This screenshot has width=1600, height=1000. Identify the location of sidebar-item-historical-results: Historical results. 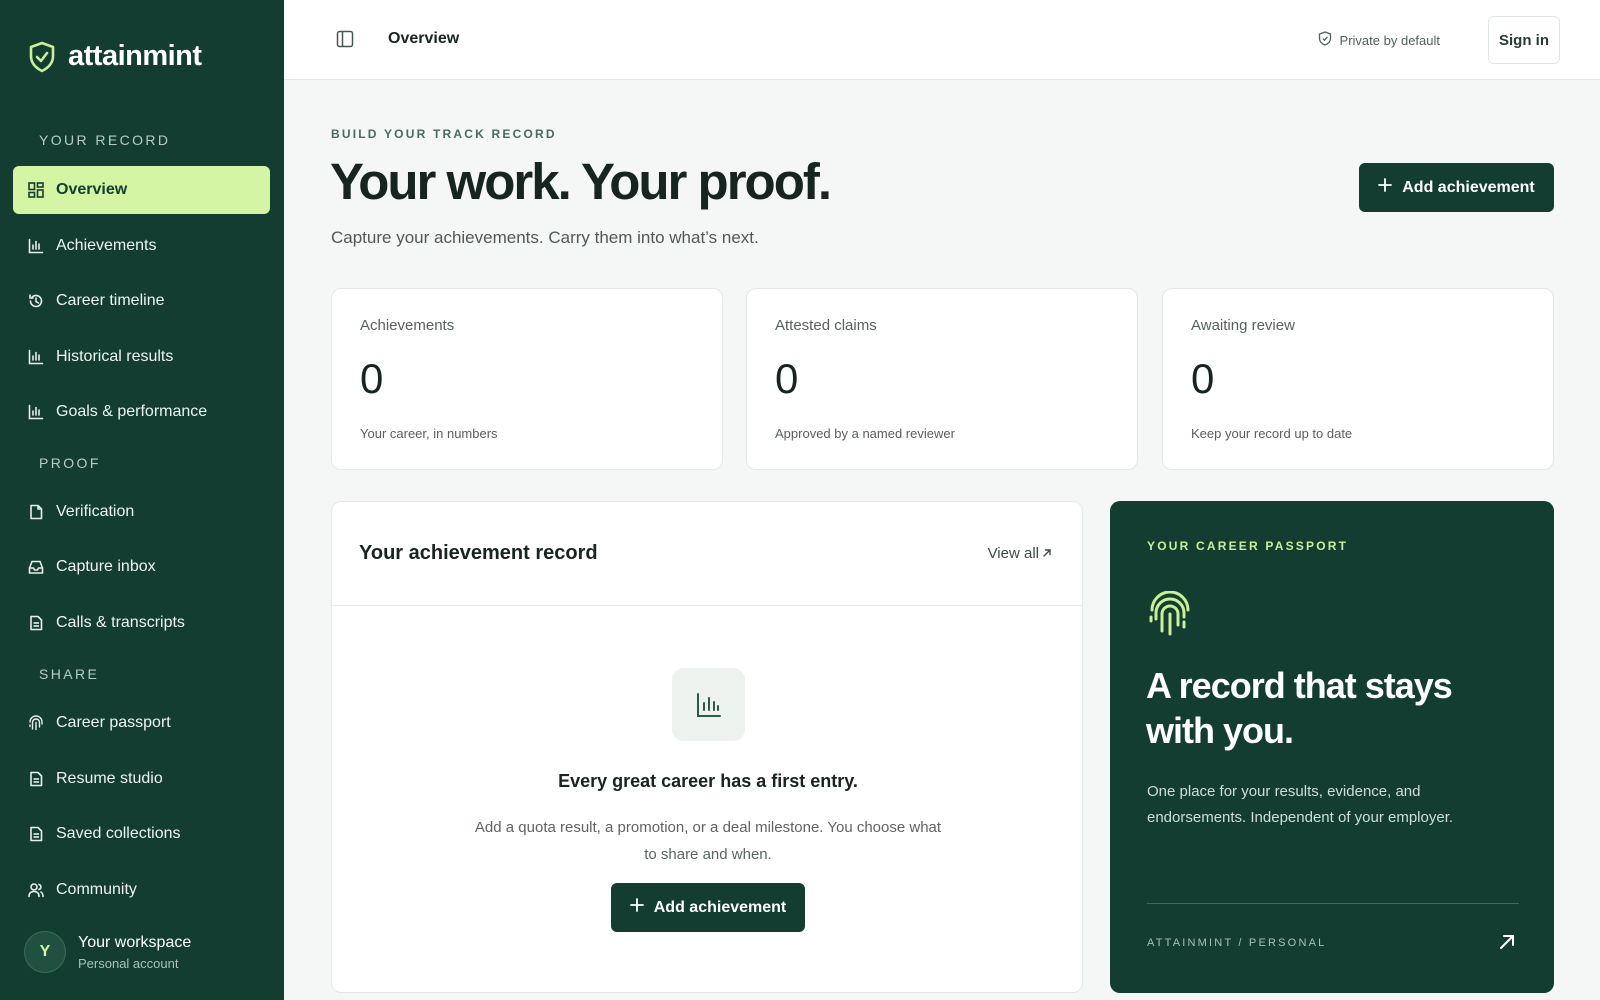
(141, 357).